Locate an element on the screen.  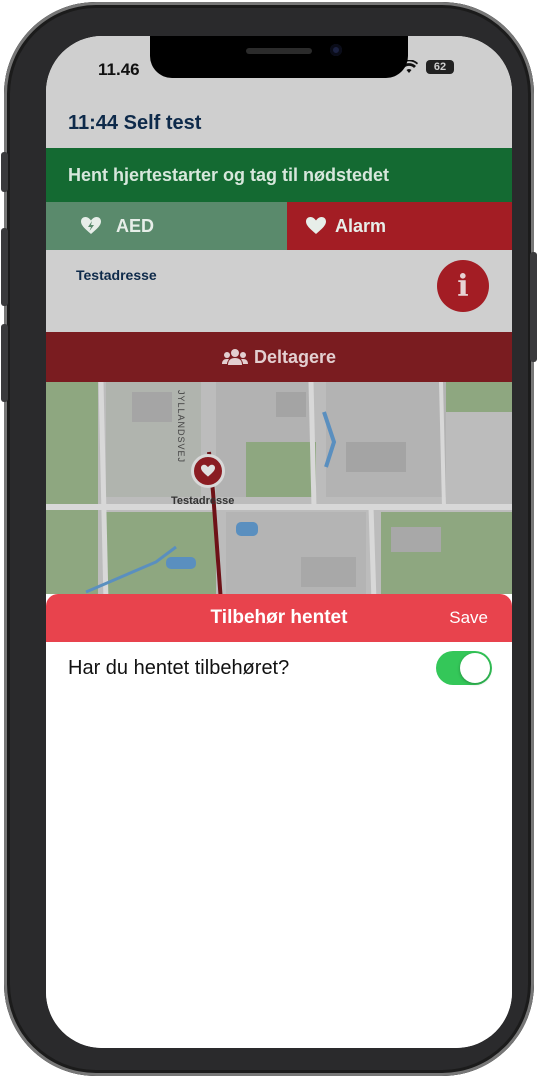
address-text: Testadresse is located at coordinates (116, 275).